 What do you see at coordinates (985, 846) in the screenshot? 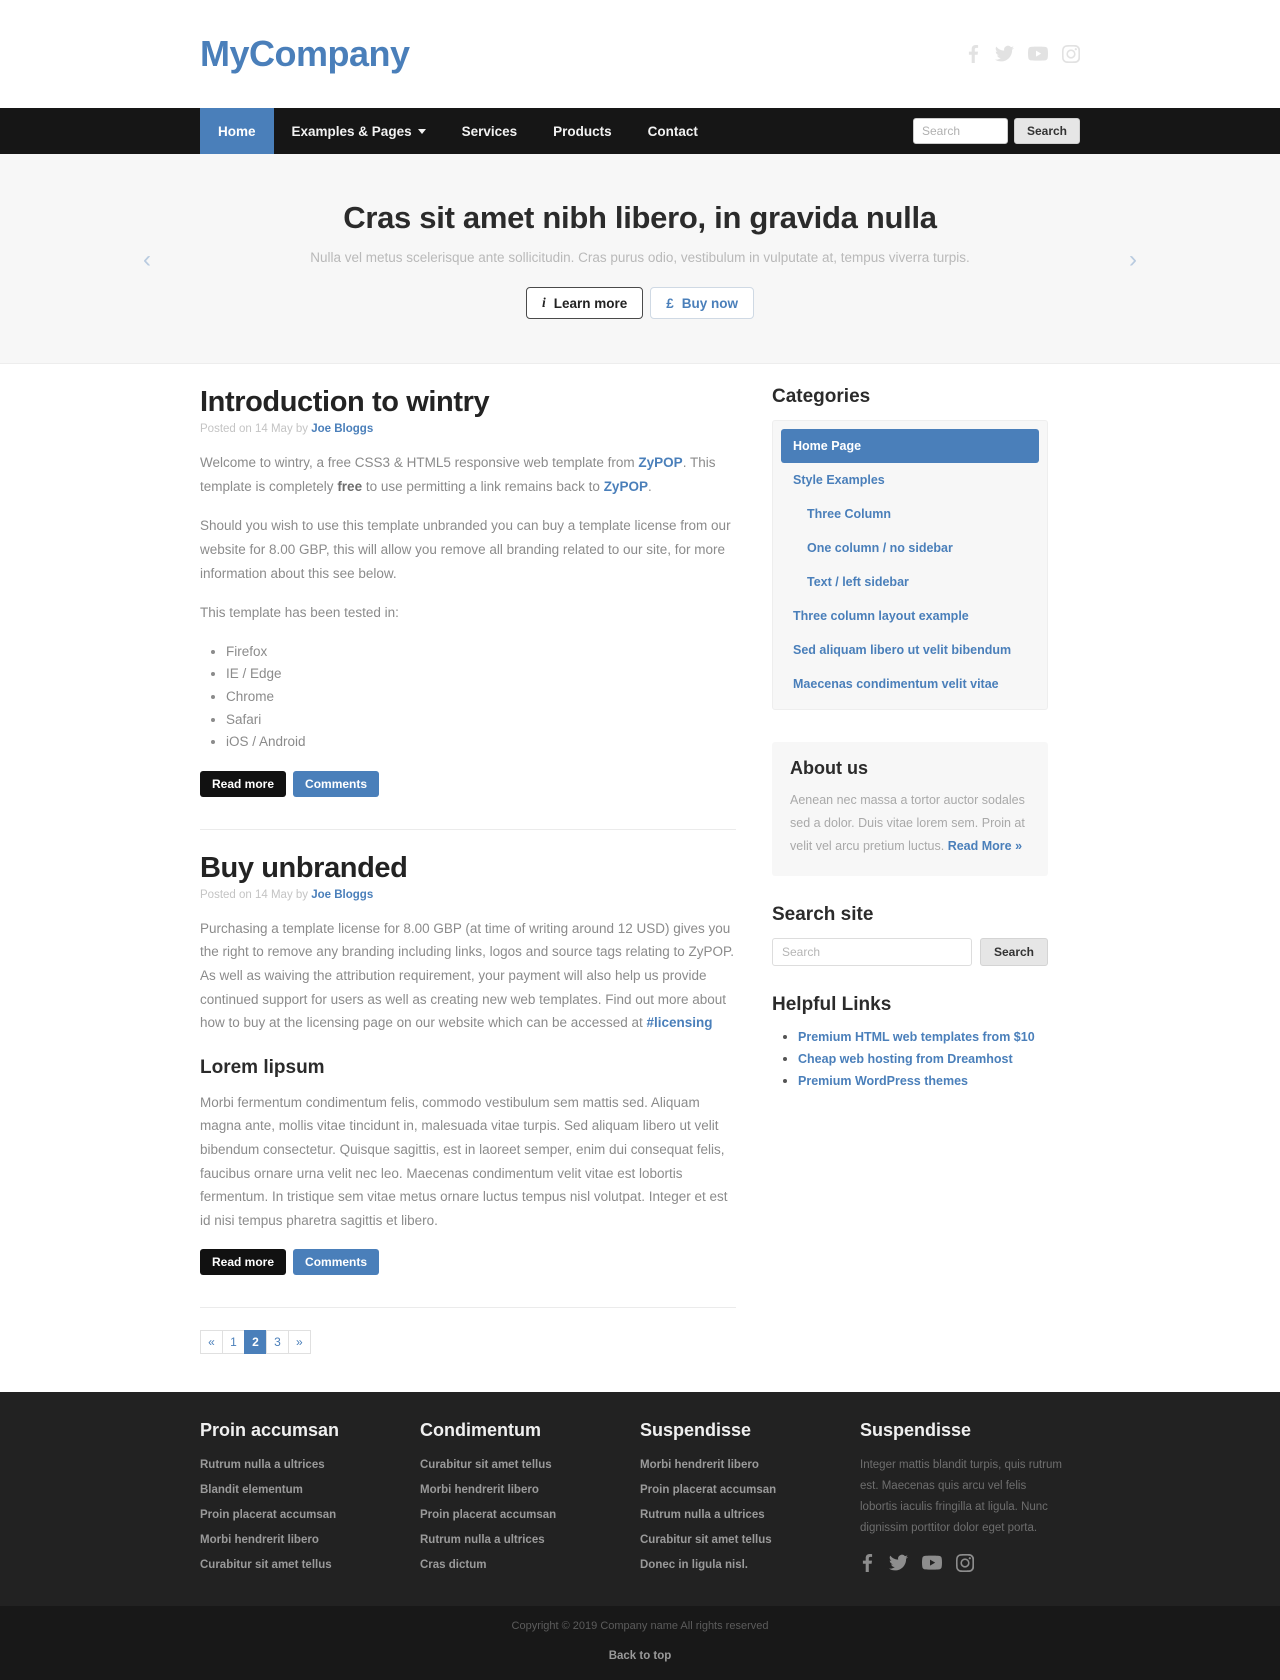
I see `about-read-more-link: Read More »` at bounding box center [985, 846].